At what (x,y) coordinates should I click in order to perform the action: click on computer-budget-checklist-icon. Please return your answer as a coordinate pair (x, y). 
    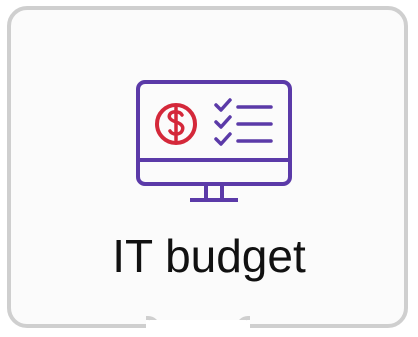
    Looking at the image, I should click on (214, 141).